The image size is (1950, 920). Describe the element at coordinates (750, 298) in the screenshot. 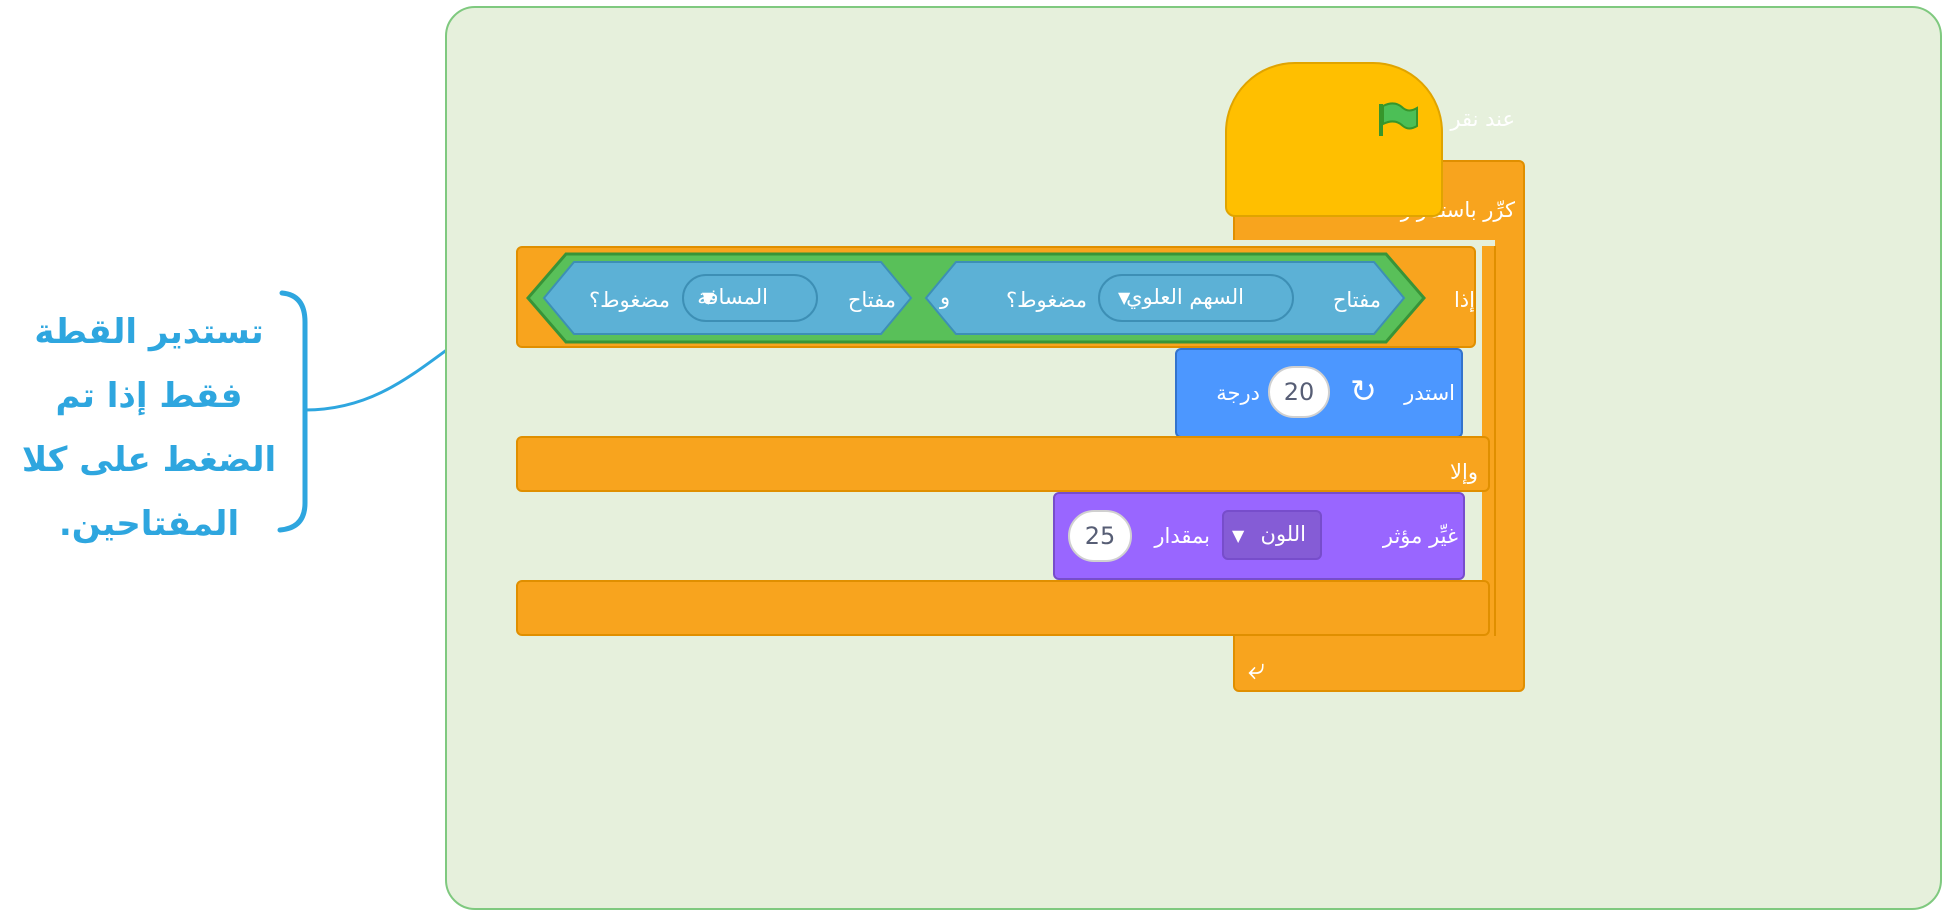

I see `key2-dropdown: المسافة ▼` at that location.